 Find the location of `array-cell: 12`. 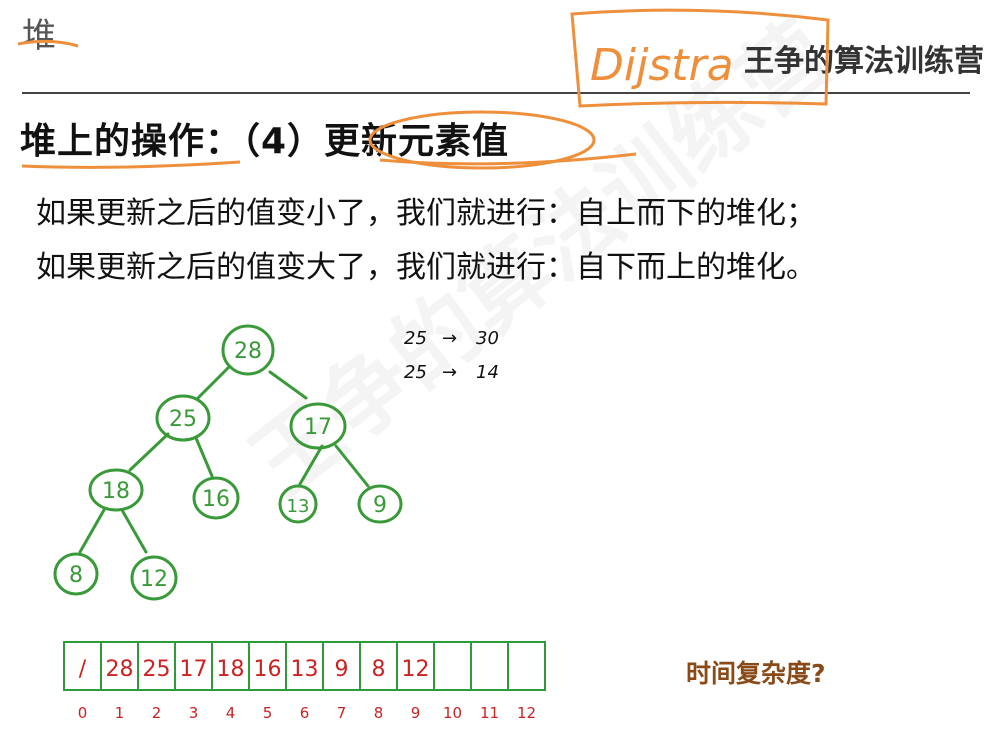

array-cell: 12 is located at coordinates (526, 681).